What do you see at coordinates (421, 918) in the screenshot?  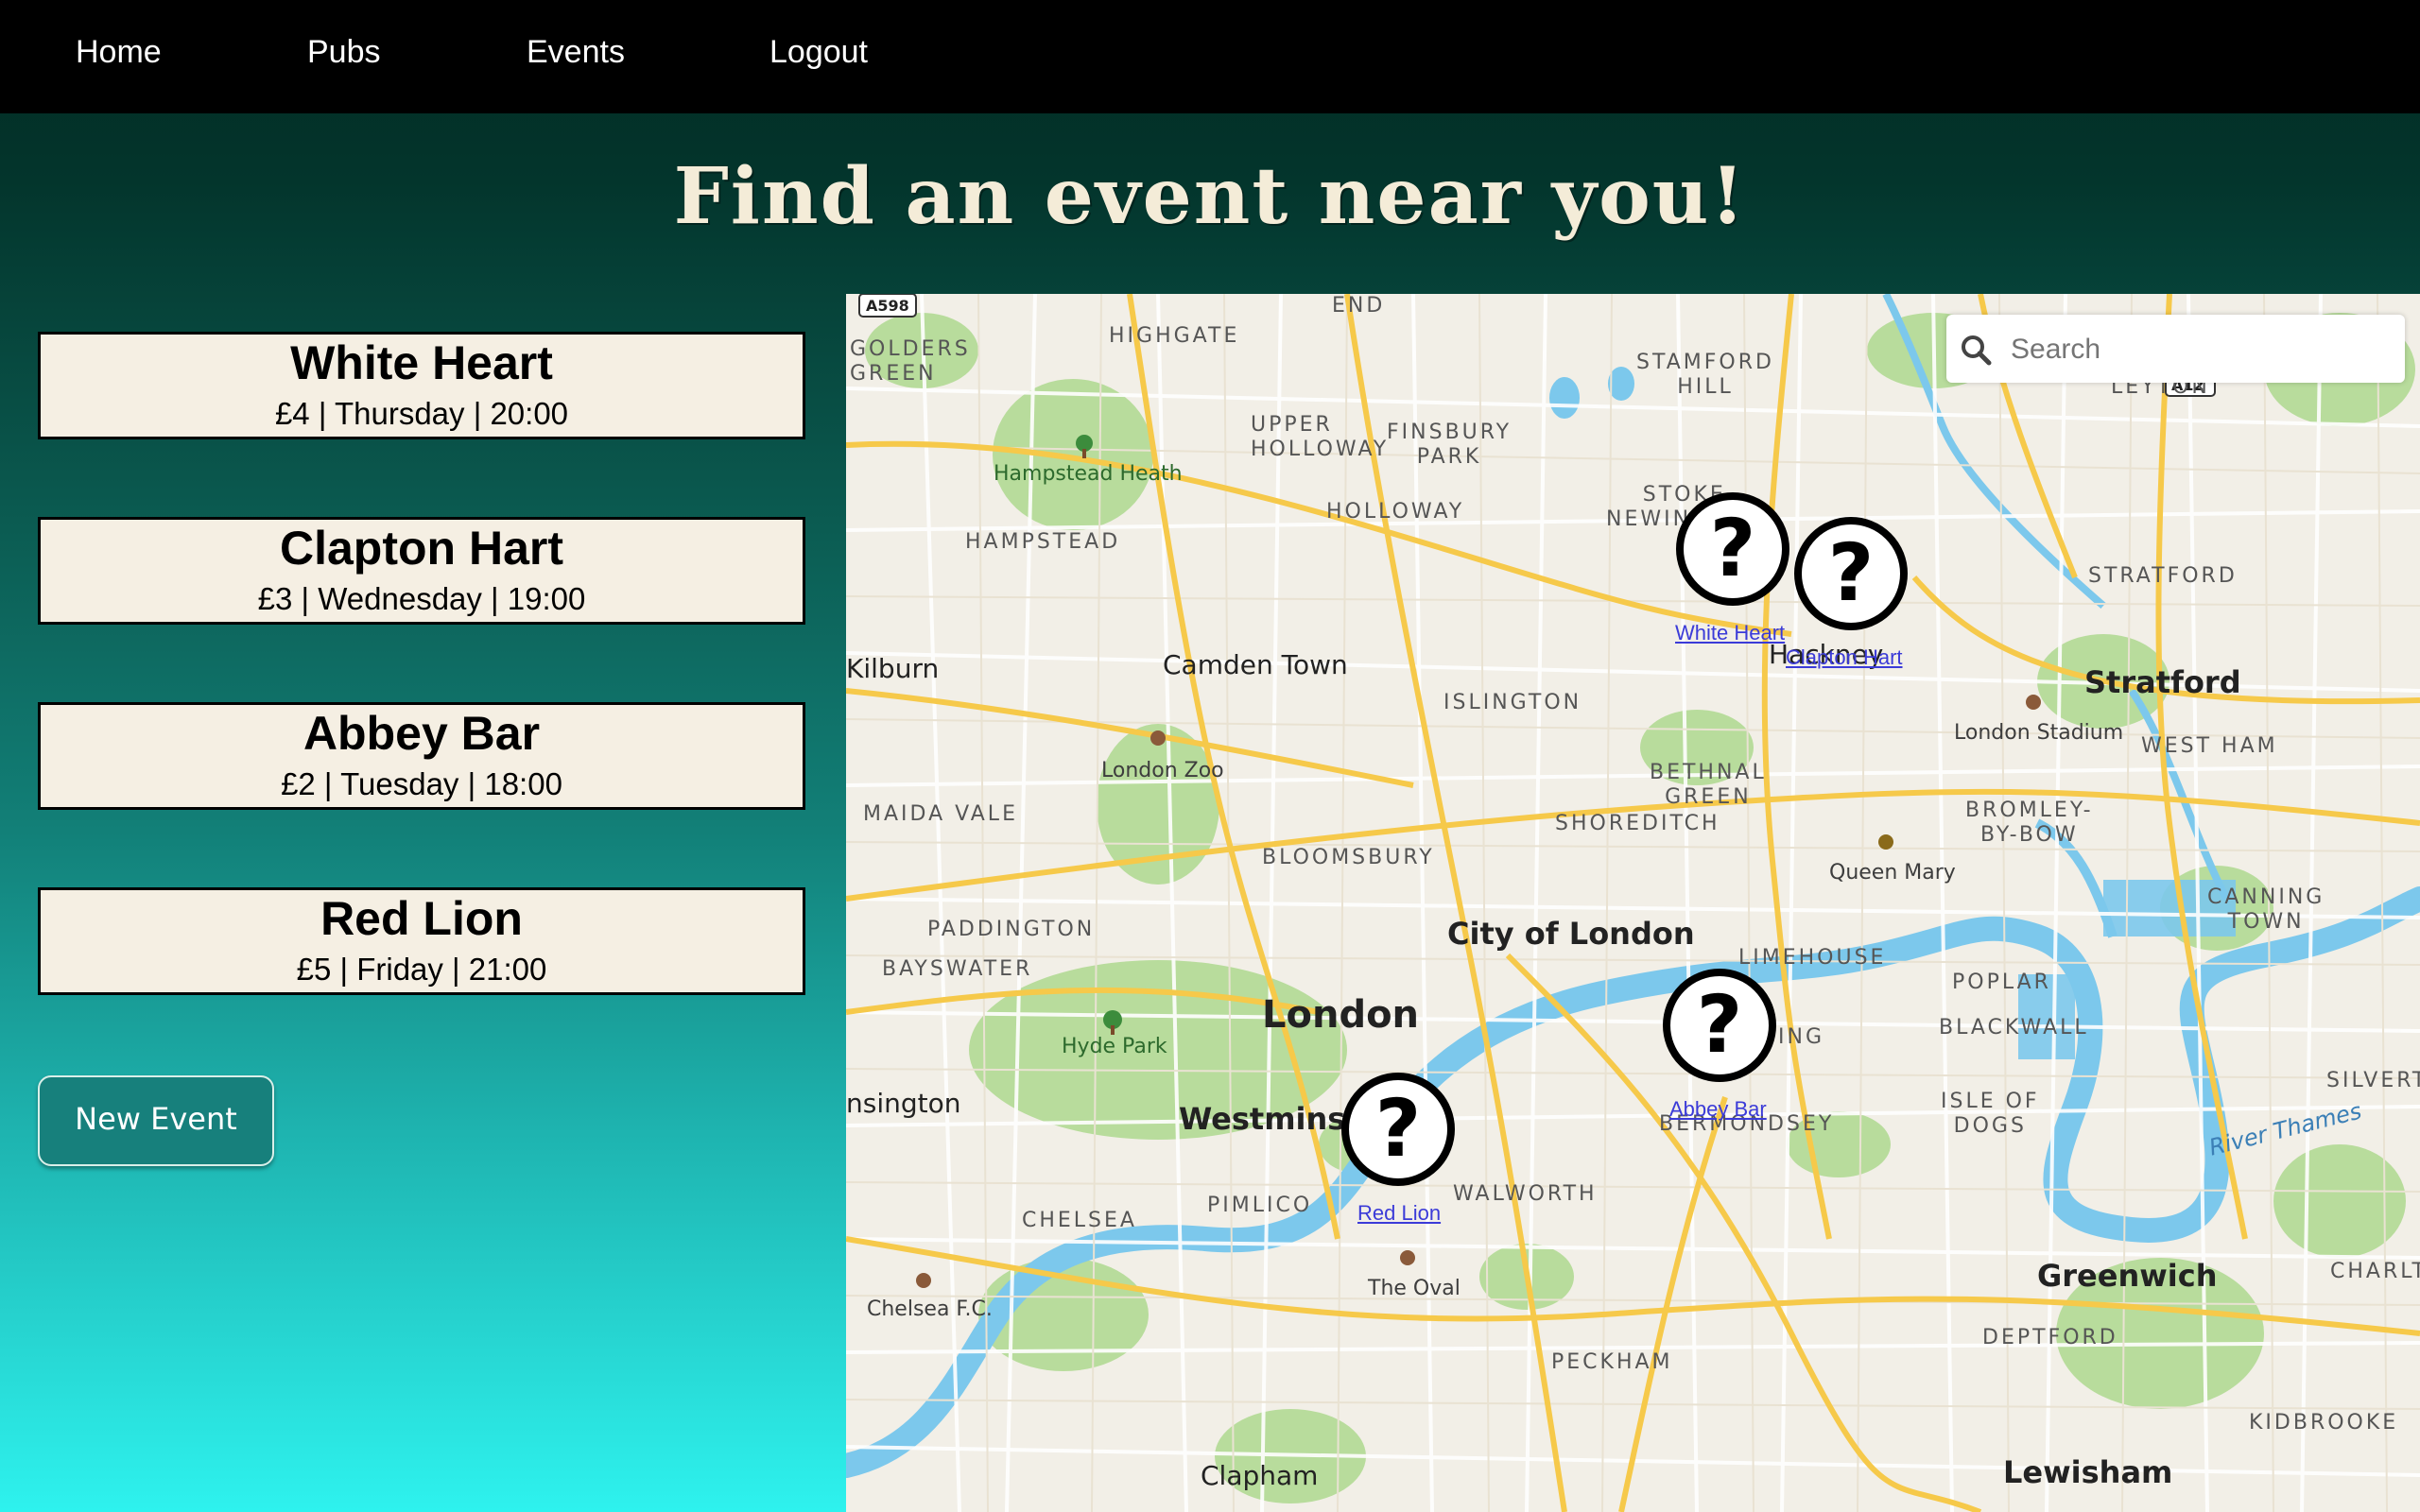 I see `event-name: Red Lion` at bounding box center [421, 918].